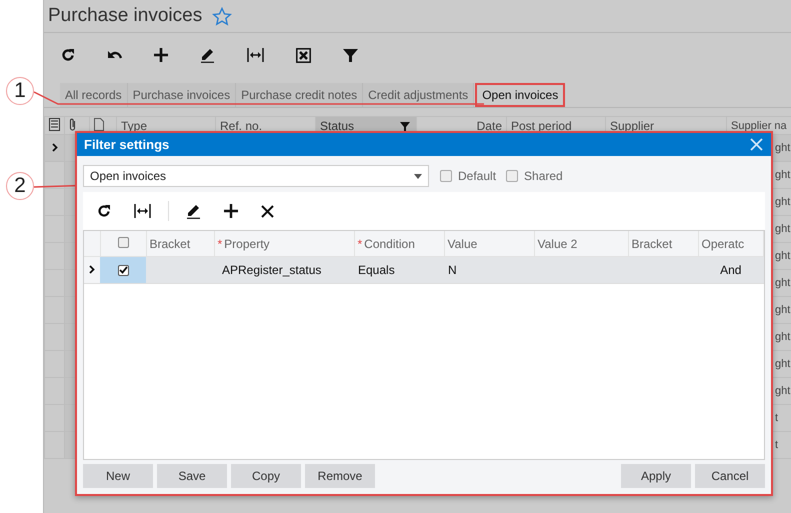  I want to click on row-settings-icon, so click(54, 124).